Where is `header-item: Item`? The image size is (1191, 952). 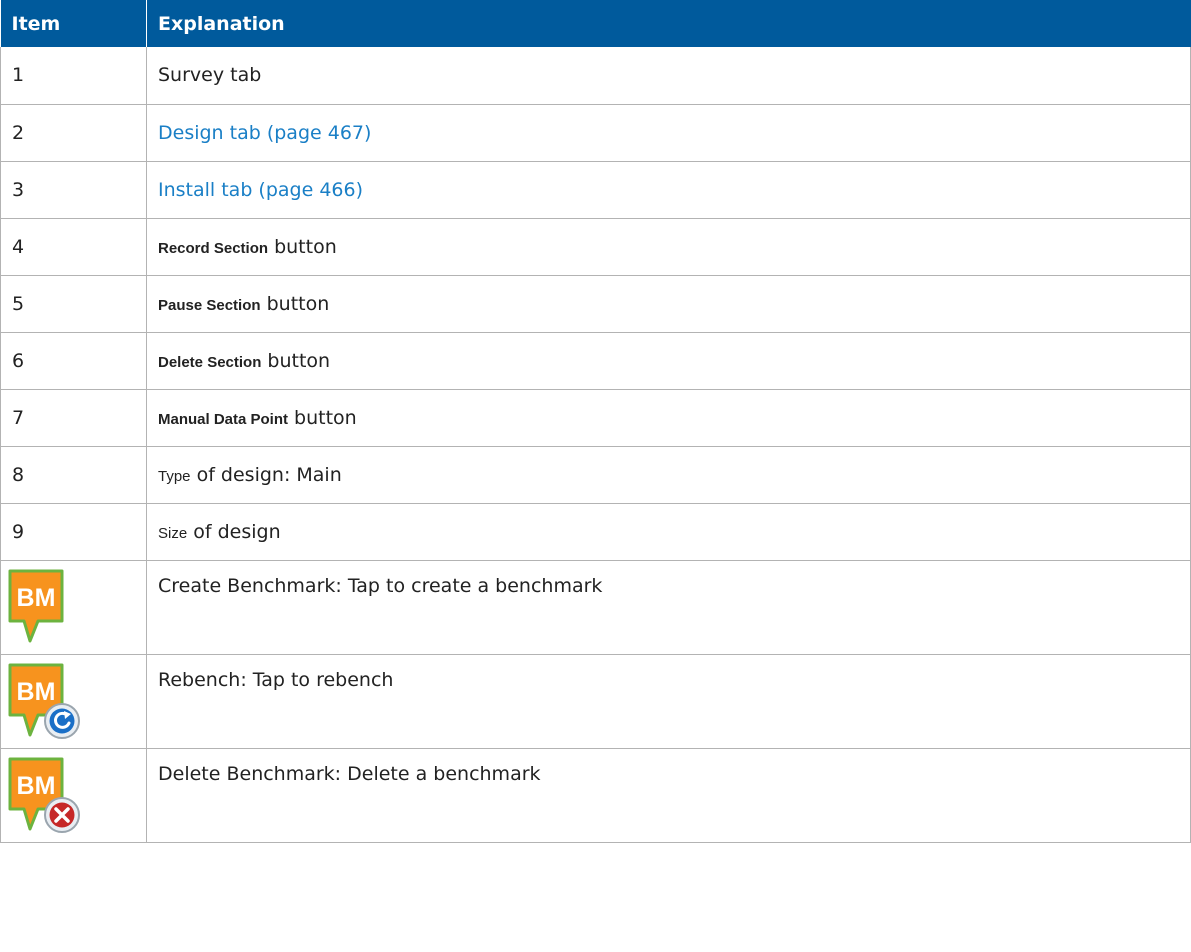
header-item: Item is located at coordinates (73, 23).